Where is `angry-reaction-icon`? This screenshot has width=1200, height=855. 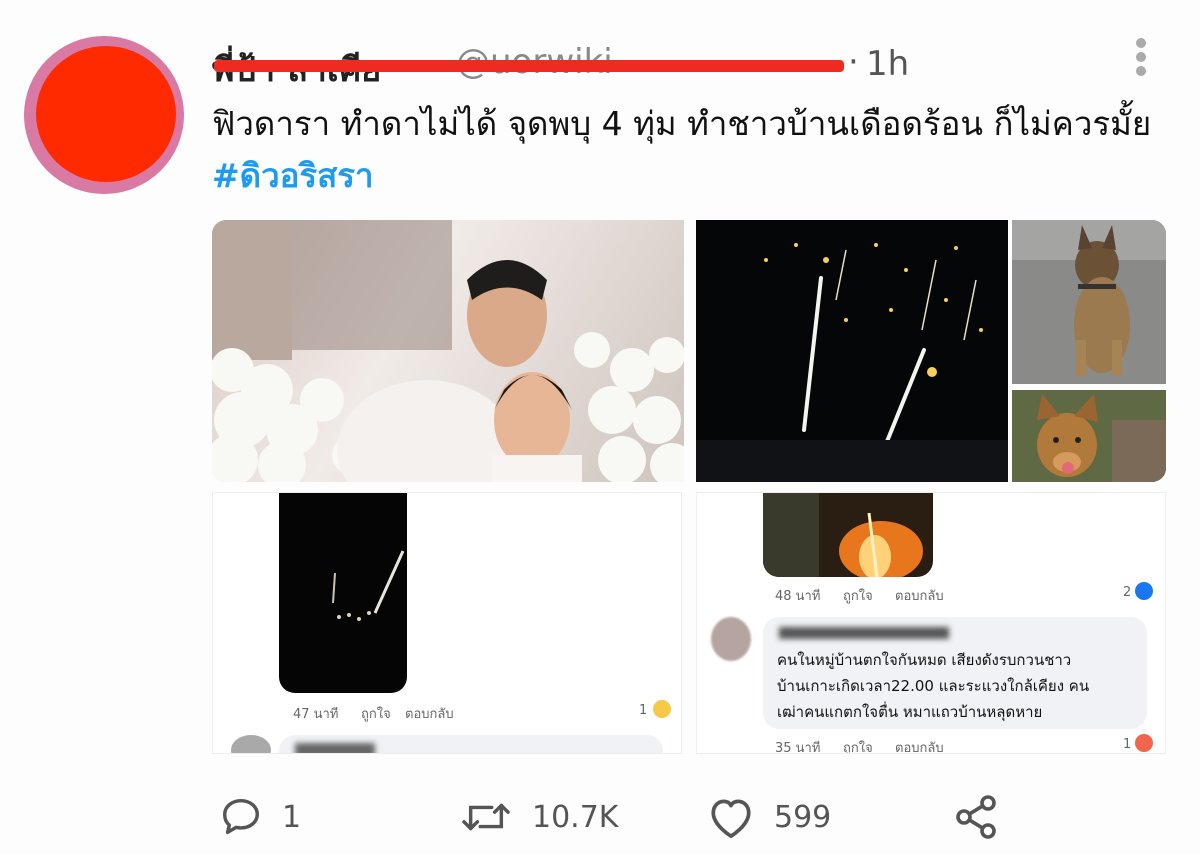
angry-reaction-icon is located at coordinates (1144, 743).